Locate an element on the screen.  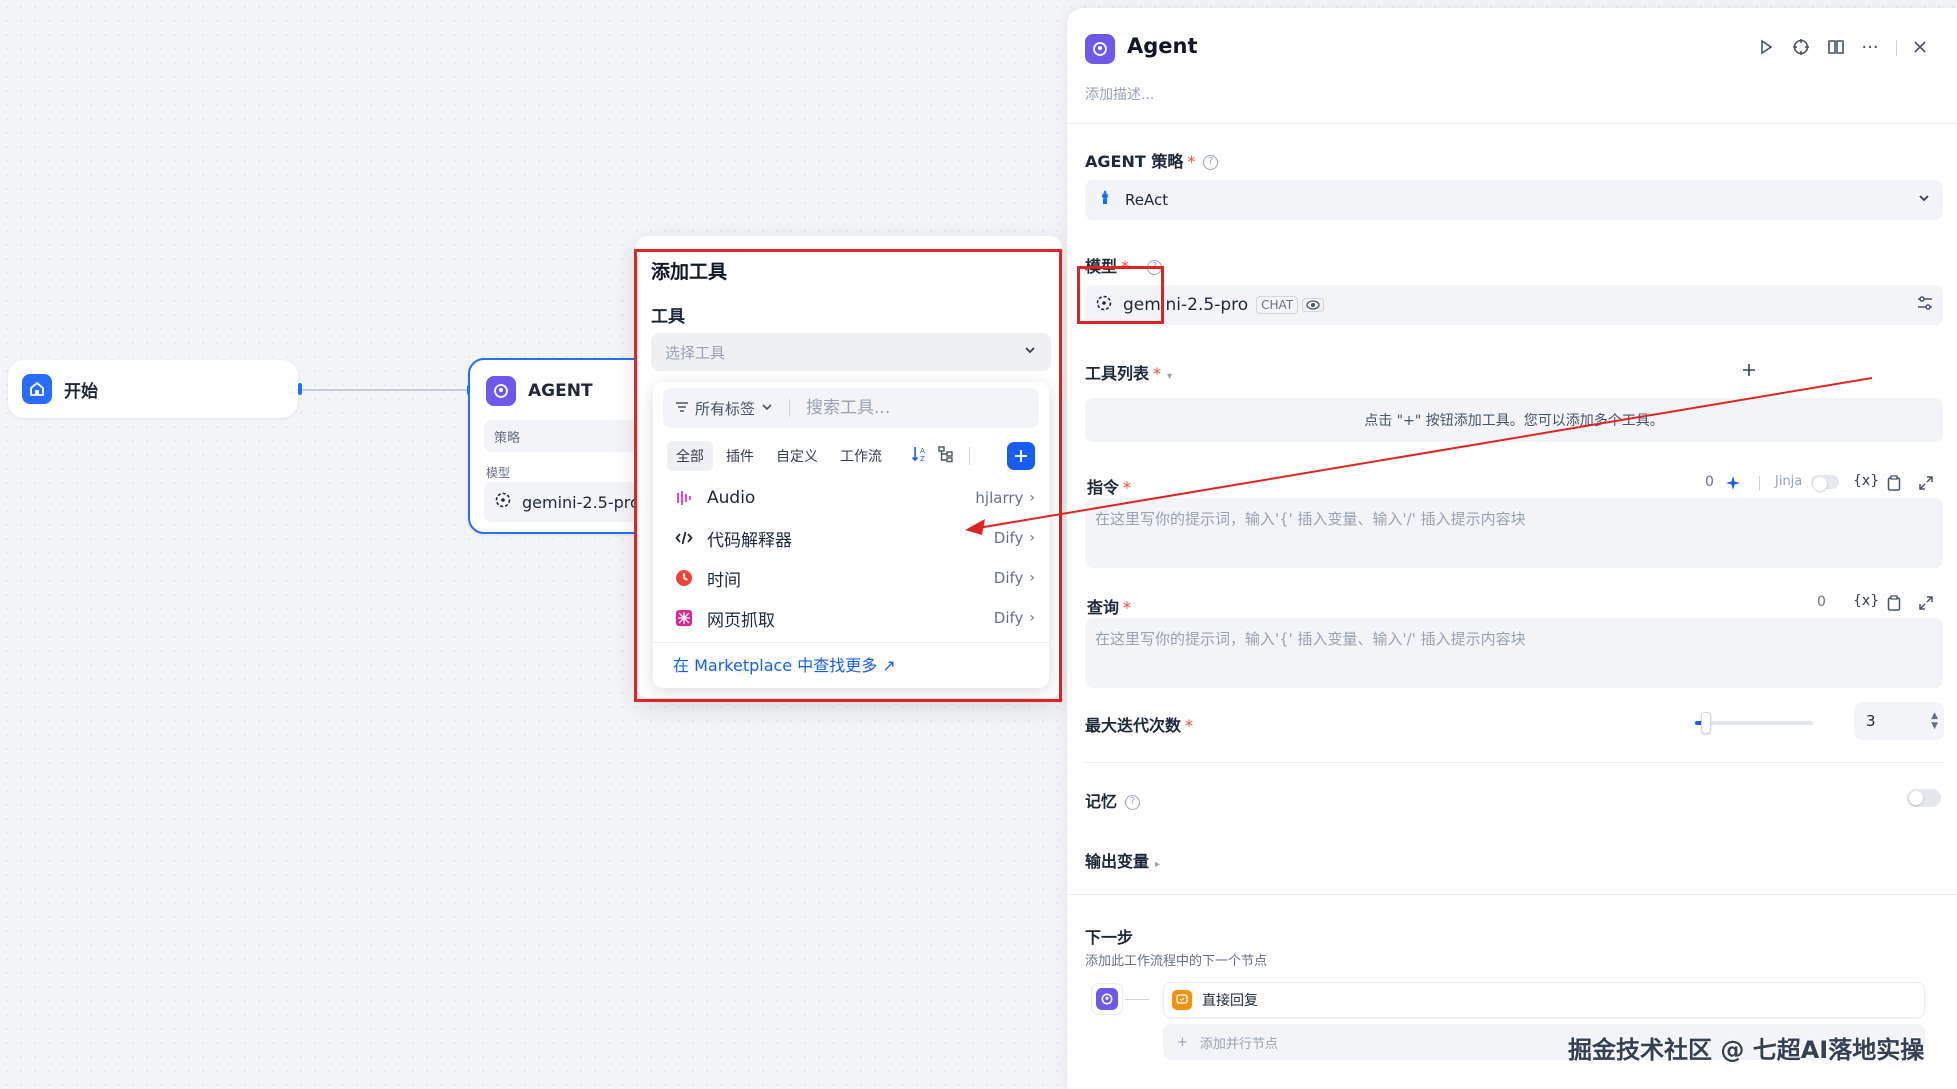
tag-filter-button: 所有标签 is located at coordinates (725, 408).